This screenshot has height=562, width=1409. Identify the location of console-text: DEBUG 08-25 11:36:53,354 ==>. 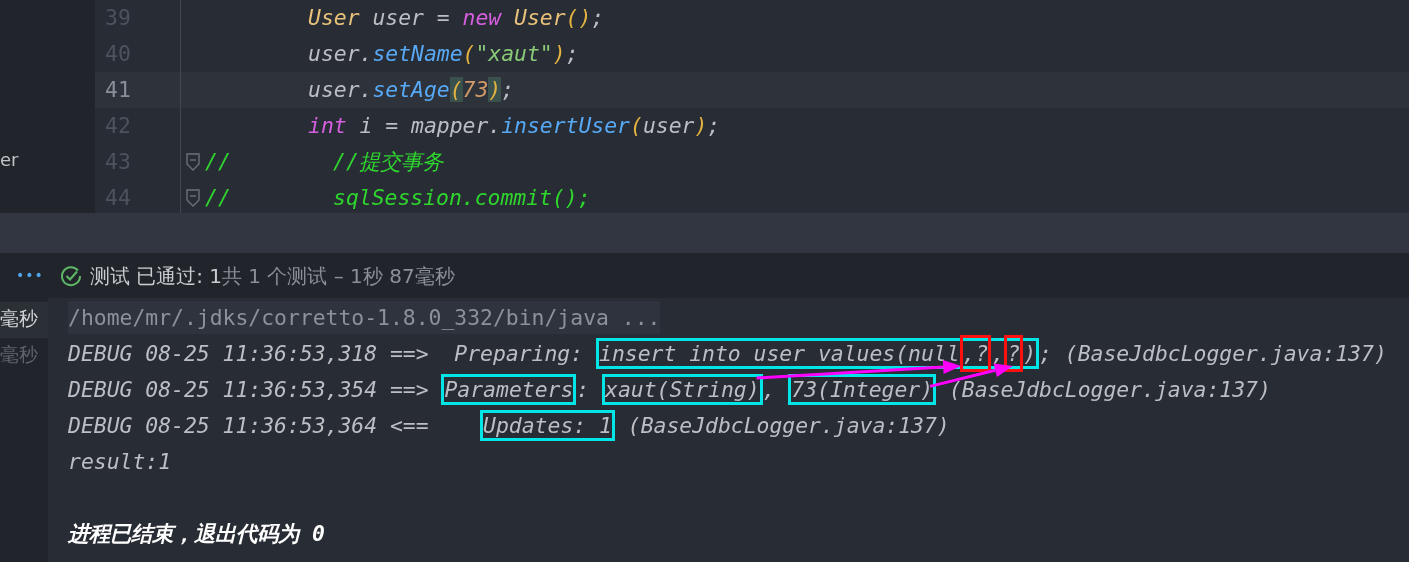
(249, 389).